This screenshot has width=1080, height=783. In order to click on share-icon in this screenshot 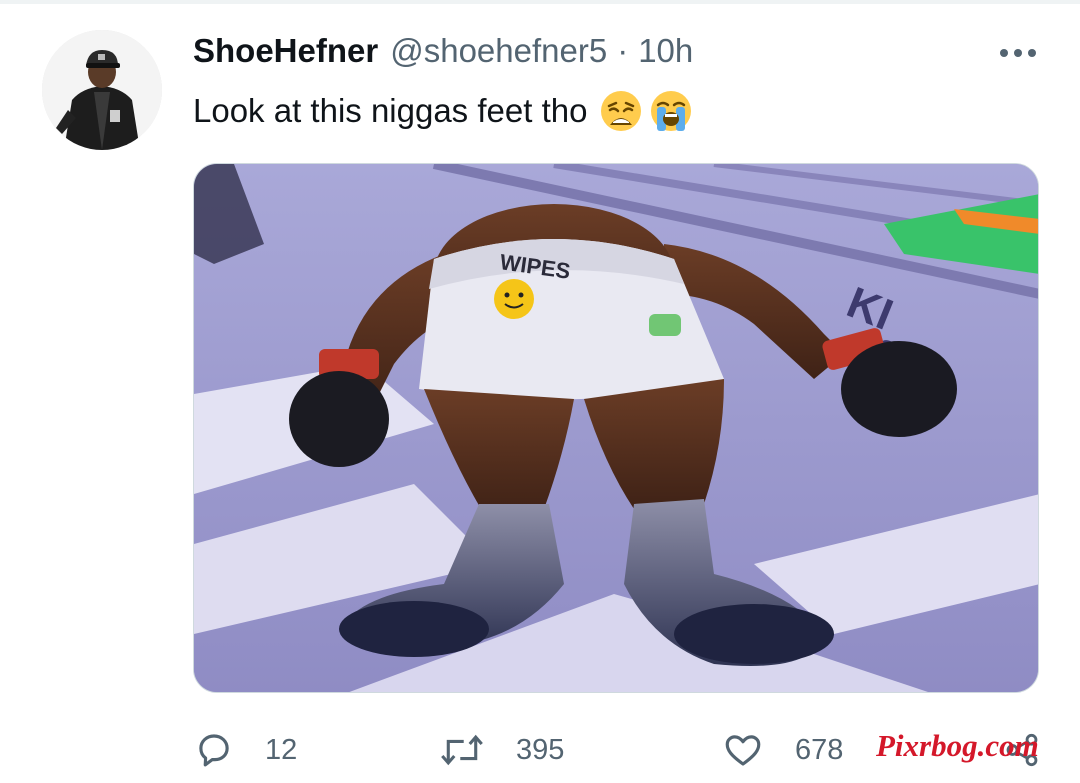, I will do `click(1022, 750)`.